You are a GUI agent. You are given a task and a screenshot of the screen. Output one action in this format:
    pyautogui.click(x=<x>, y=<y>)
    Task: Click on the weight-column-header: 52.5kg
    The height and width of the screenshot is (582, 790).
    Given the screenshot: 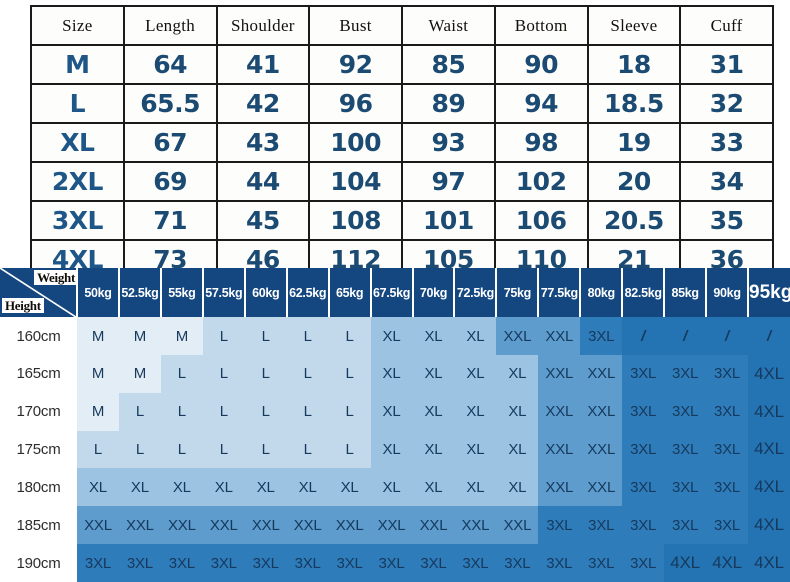 What is the action you would take?
    pyautogui.click(x=140, y=293)
    